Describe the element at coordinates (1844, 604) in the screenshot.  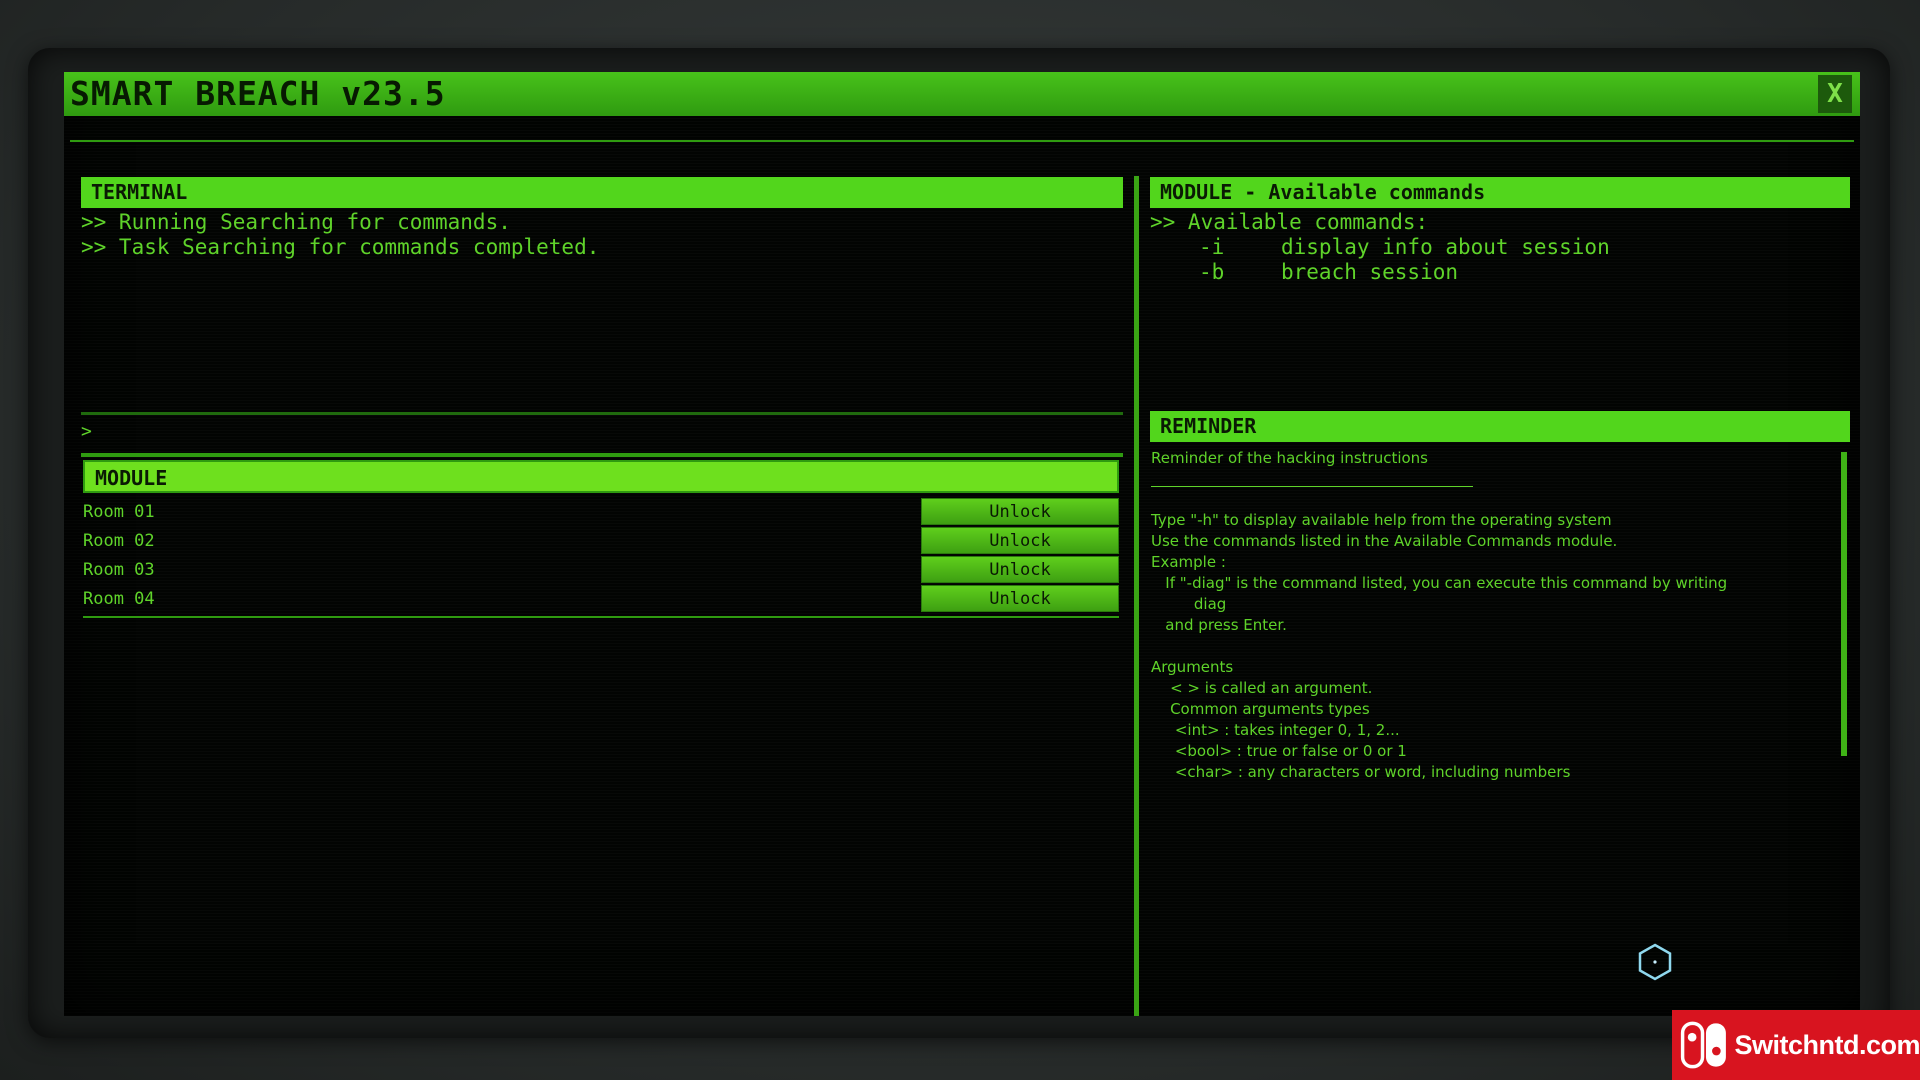
I see `reminder-scrollbar` at that location.